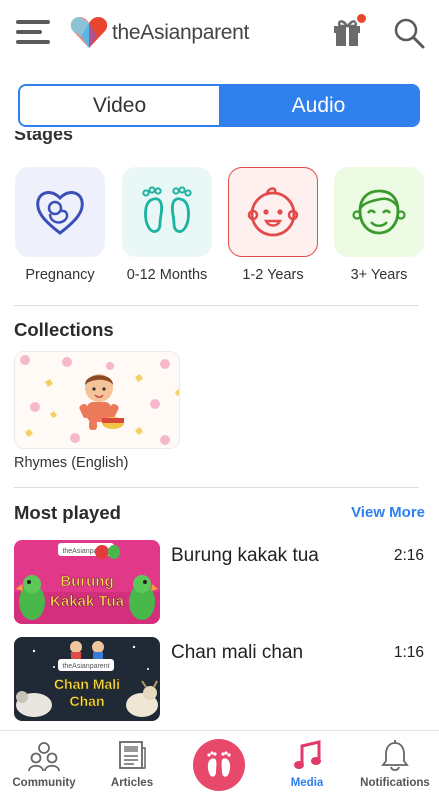 This screenshot has width=439, height=800. I want to click on nav-center-feet-button, so click(219, 765).